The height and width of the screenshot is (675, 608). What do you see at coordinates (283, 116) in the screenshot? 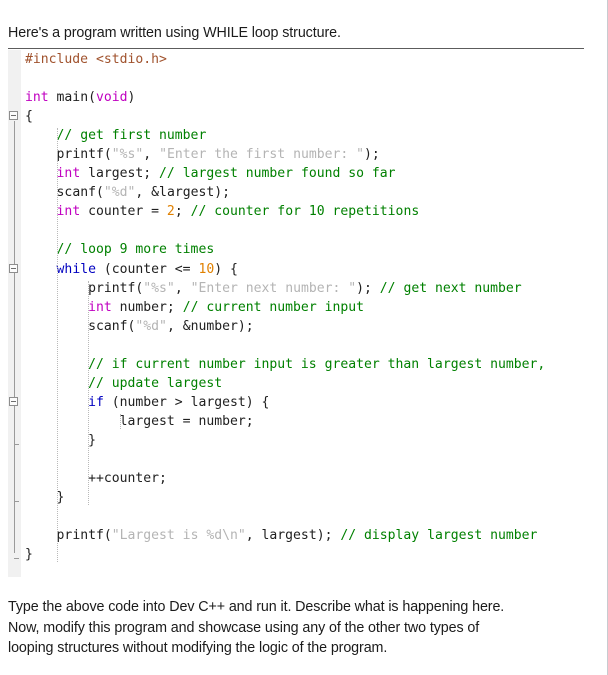
I see `code-line: {` at bounding box center [283, 116].